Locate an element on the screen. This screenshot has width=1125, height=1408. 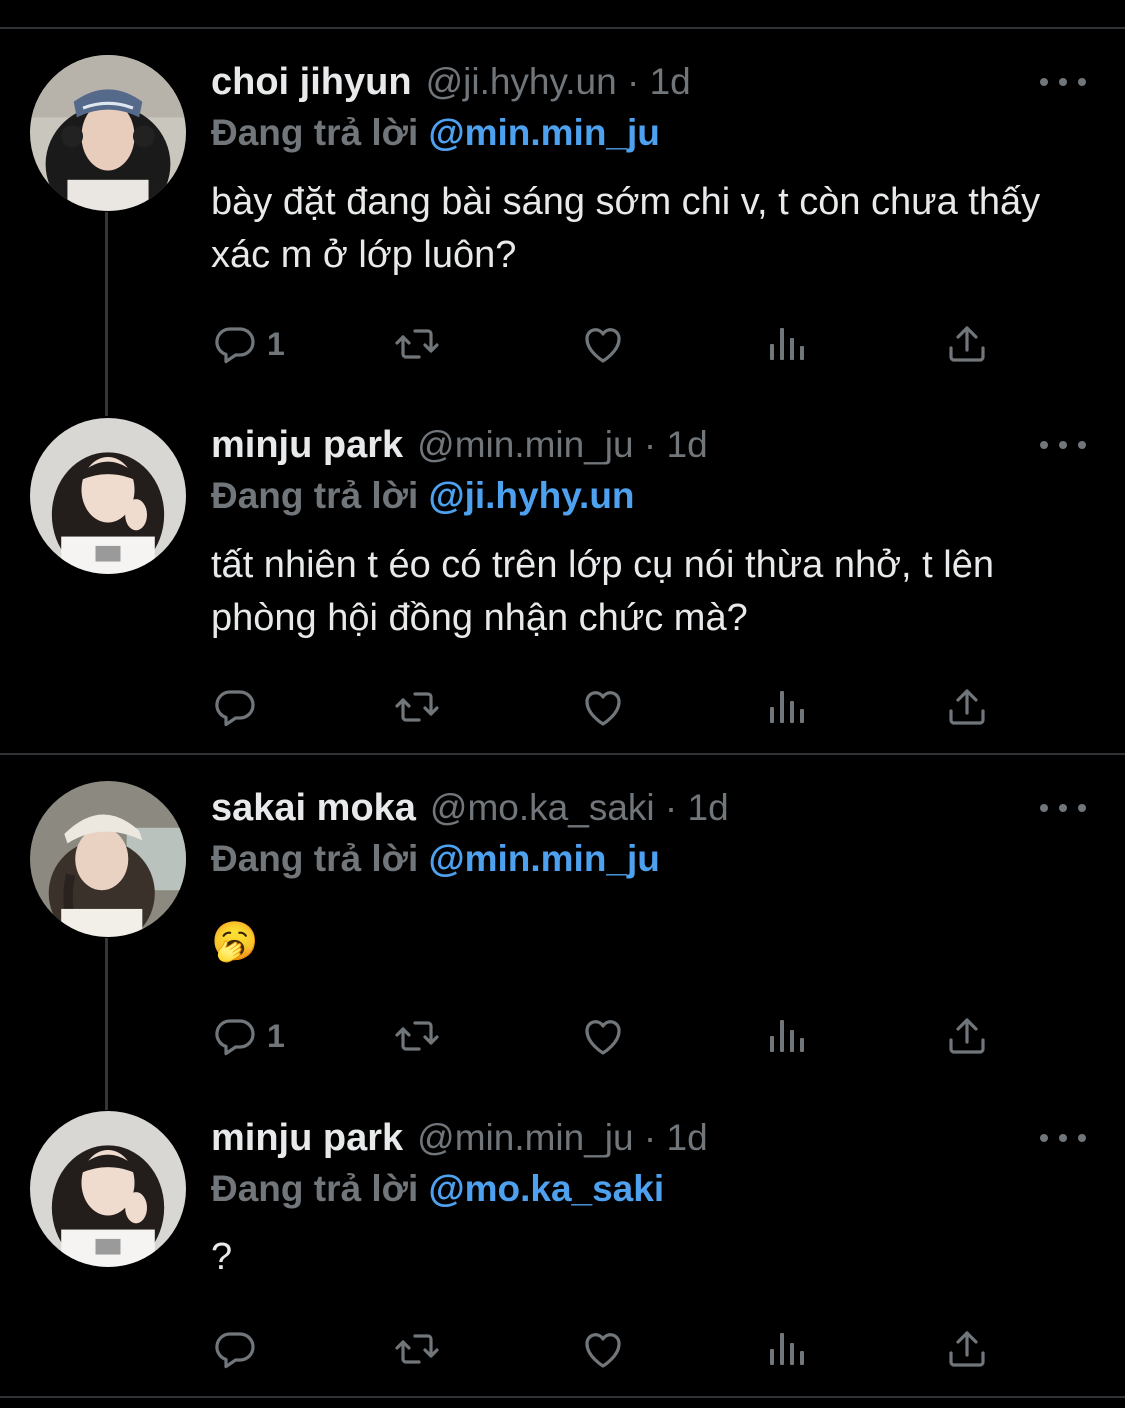
tweet-header: choi jihyun @ji.hyhy.un · 1d is located at coordinates (451, 82).